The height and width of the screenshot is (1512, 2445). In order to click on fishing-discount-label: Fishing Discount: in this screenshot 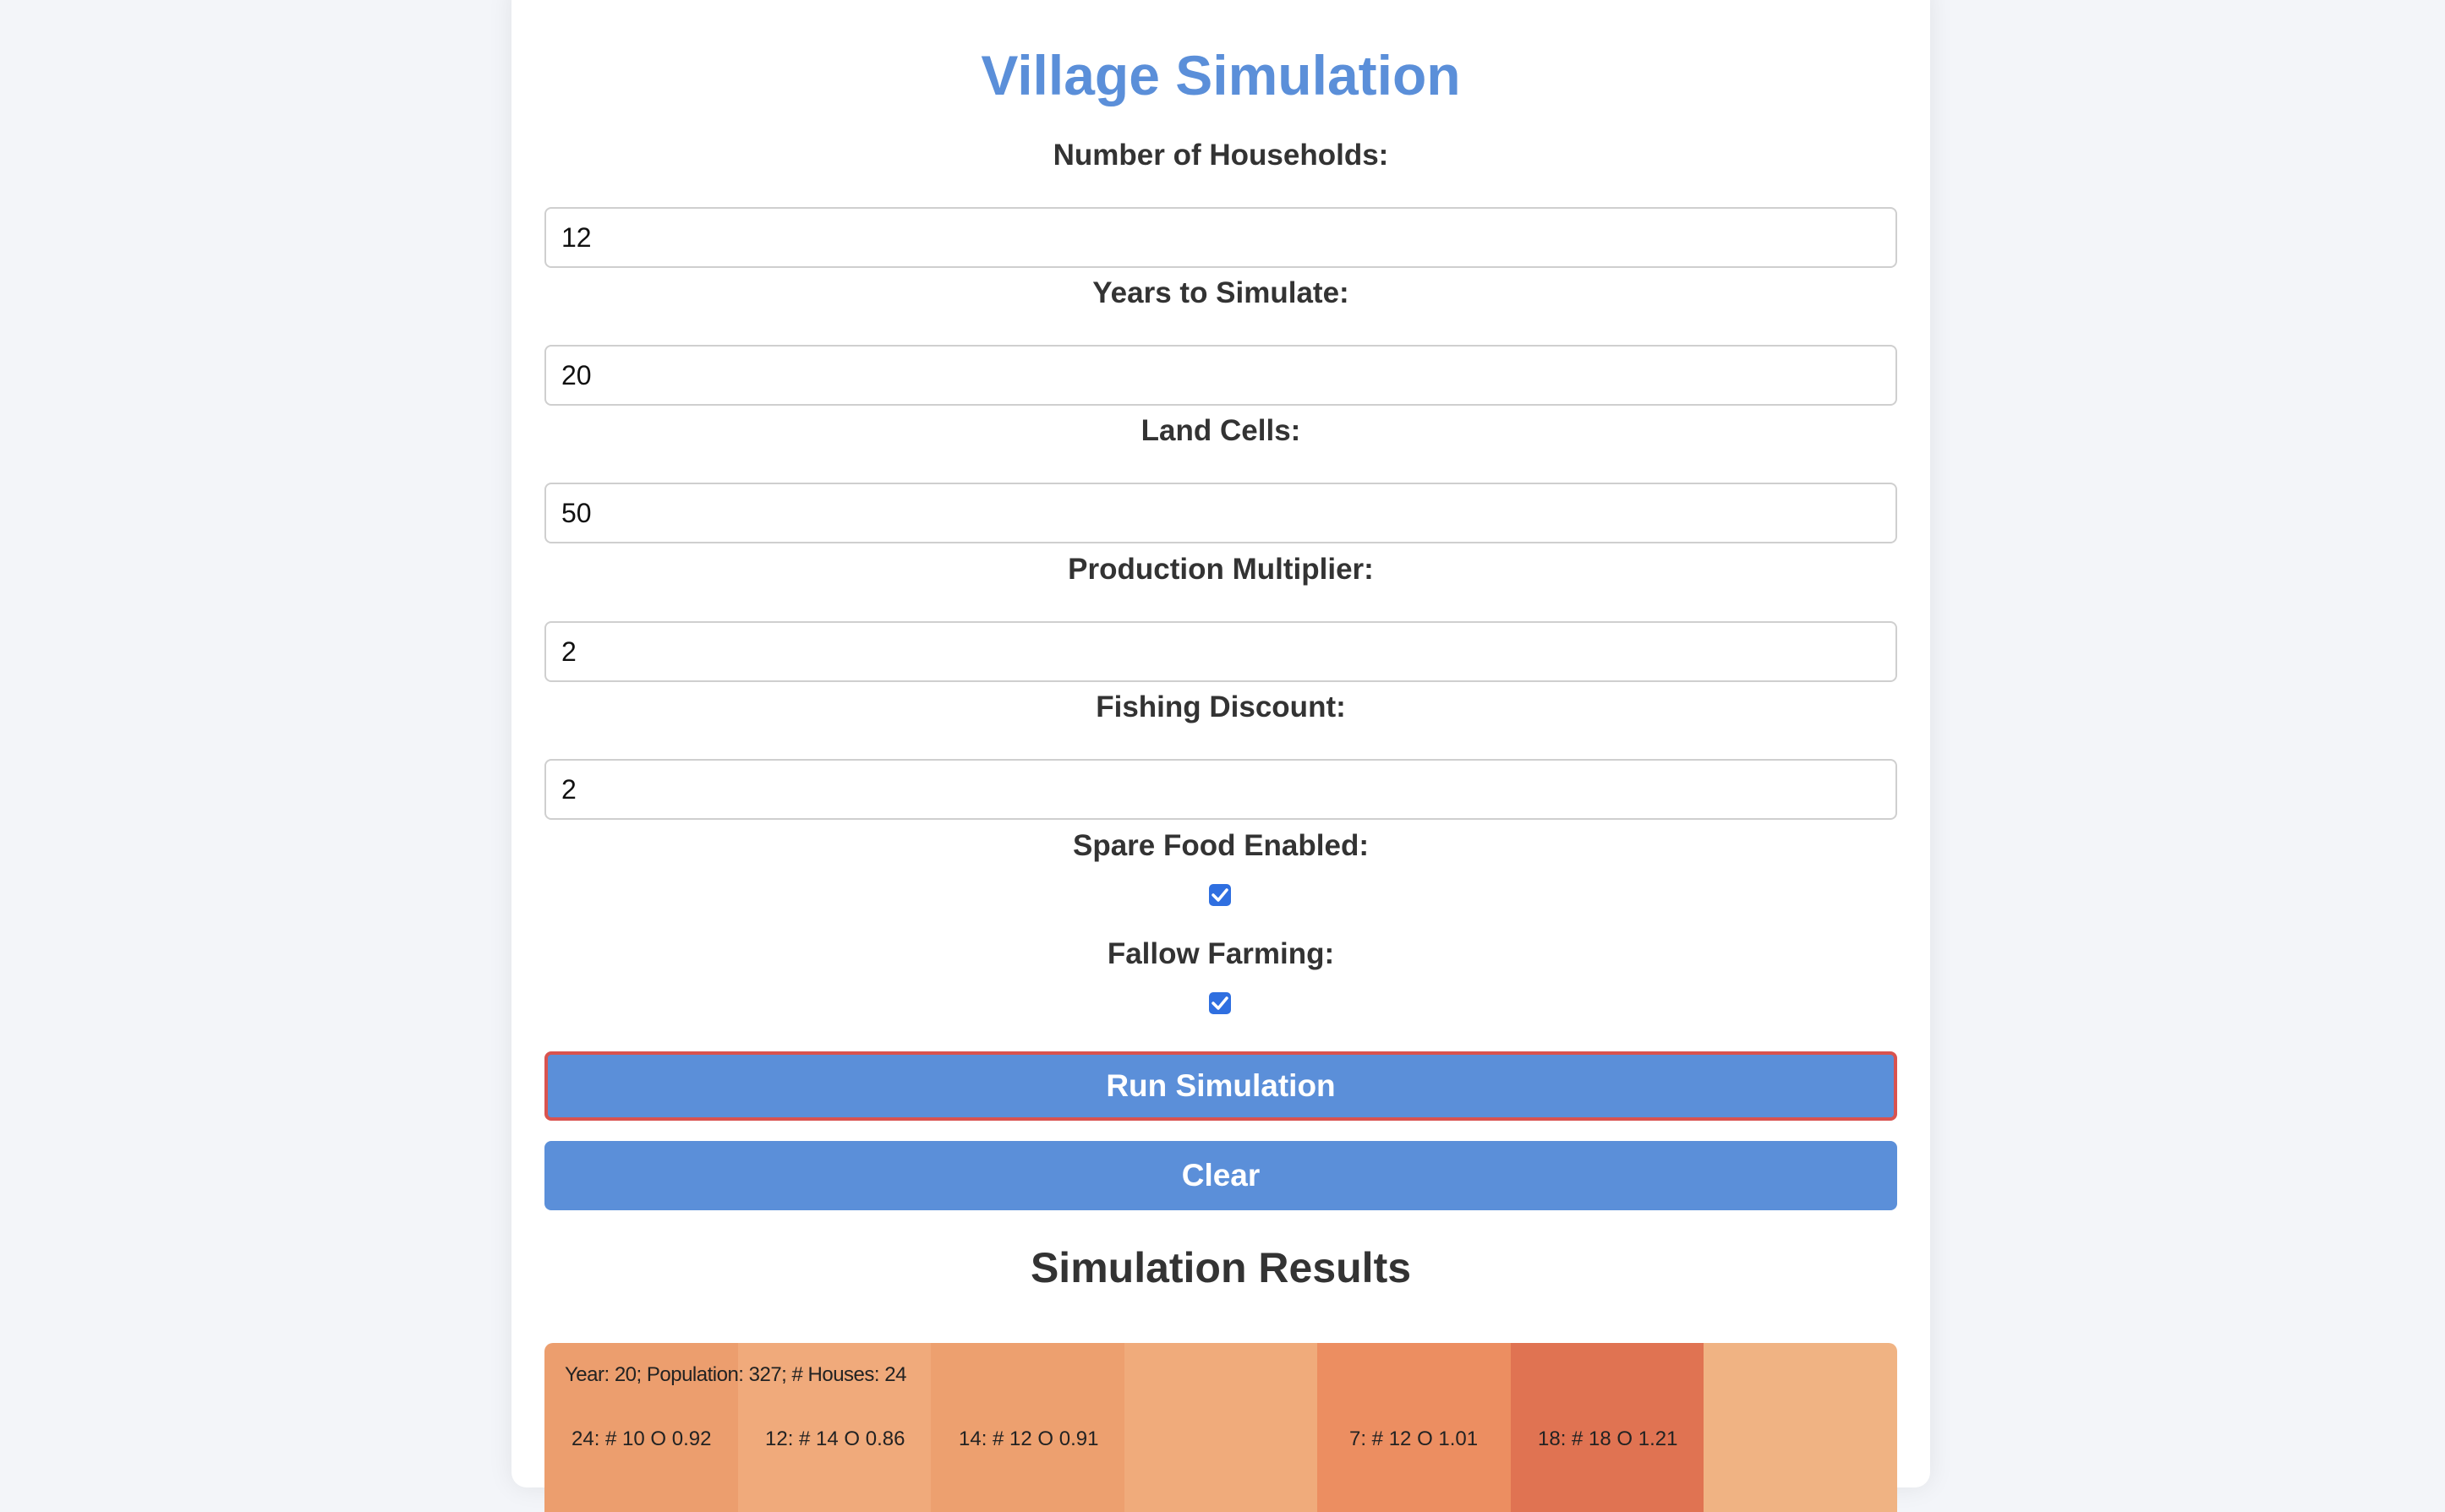, I will do `click(1221, 706)`.